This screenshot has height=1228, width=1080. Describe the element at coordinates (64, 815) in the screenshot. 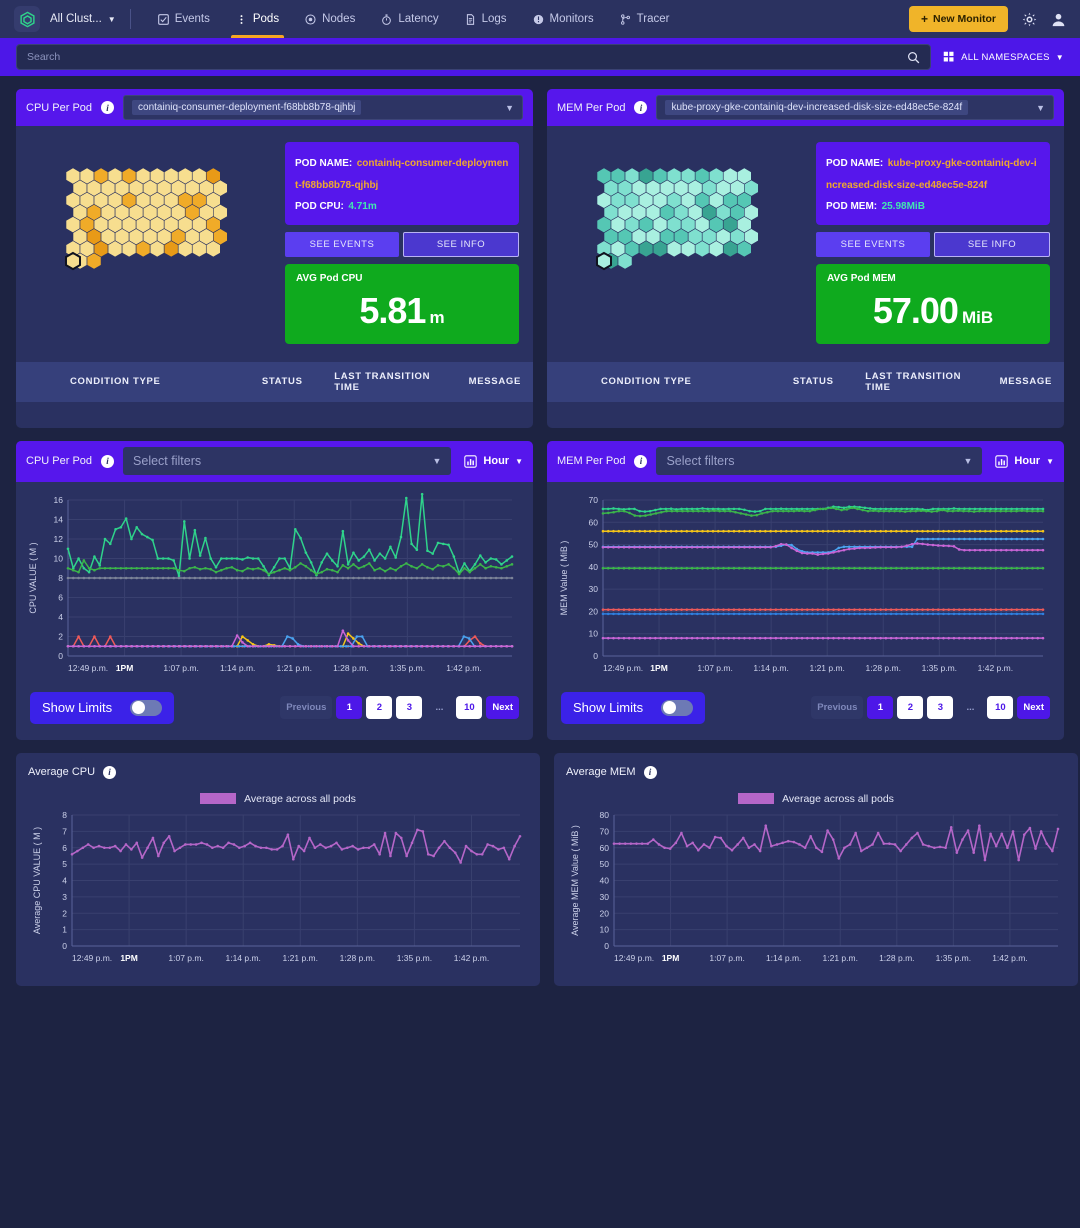

I see `svg-text: 8` at that location.